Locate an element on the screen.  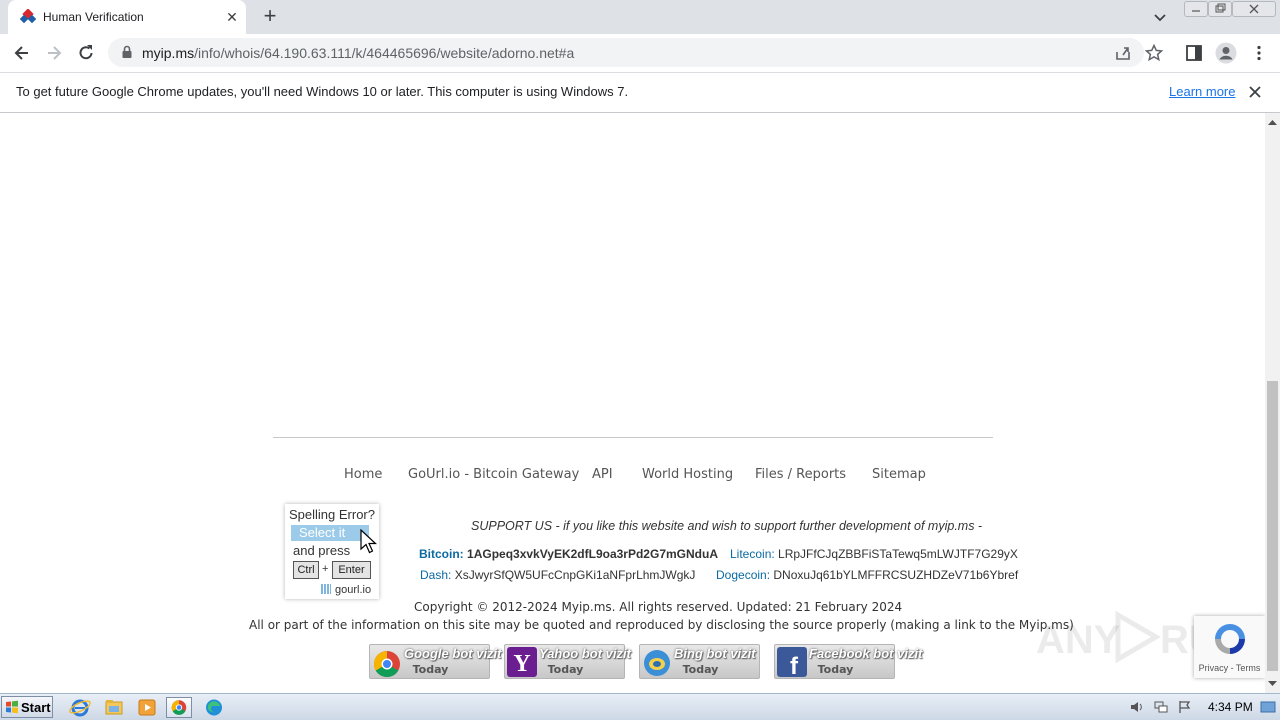
restore-icon is located at coordinates (1220, 8).